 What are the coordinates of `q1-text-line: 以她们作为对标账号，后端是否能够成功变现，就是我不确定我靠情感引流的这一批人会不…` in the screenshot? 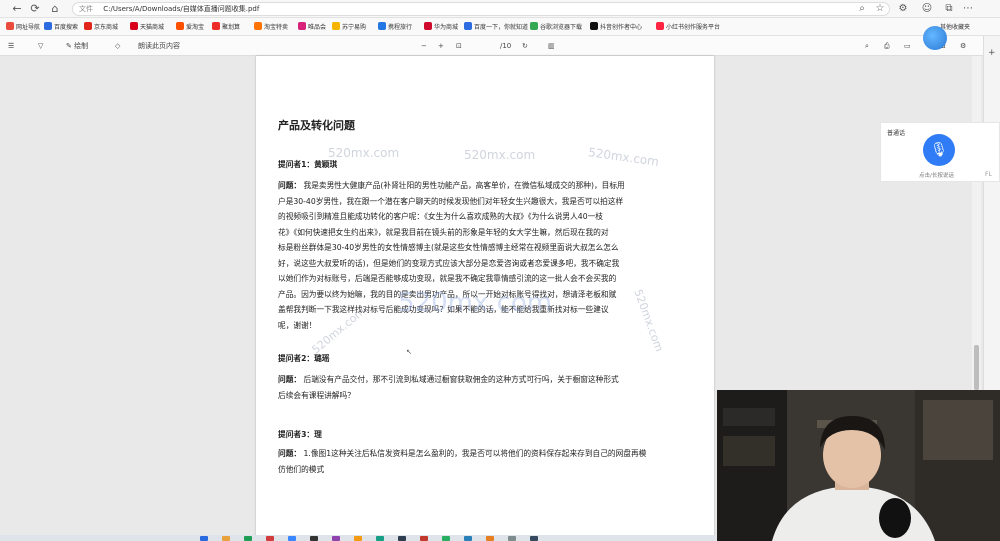 It's located at (447, 278).